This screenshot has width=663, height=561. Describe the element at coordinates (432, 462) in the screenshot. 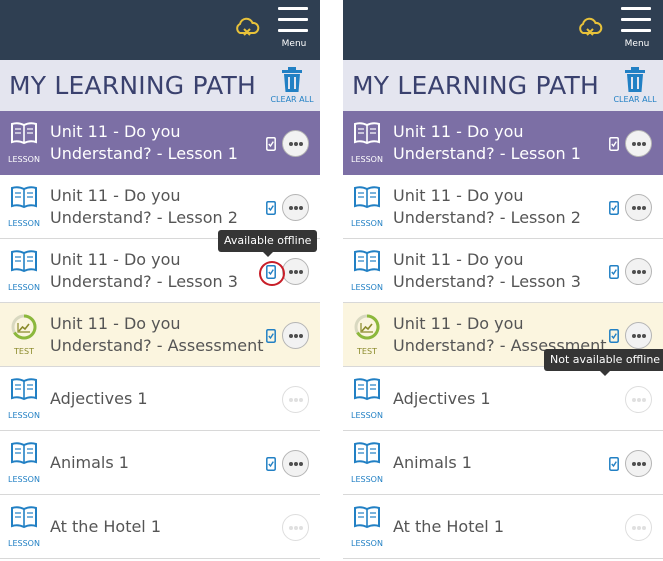

I see `item-title: Animals 1` at that location.